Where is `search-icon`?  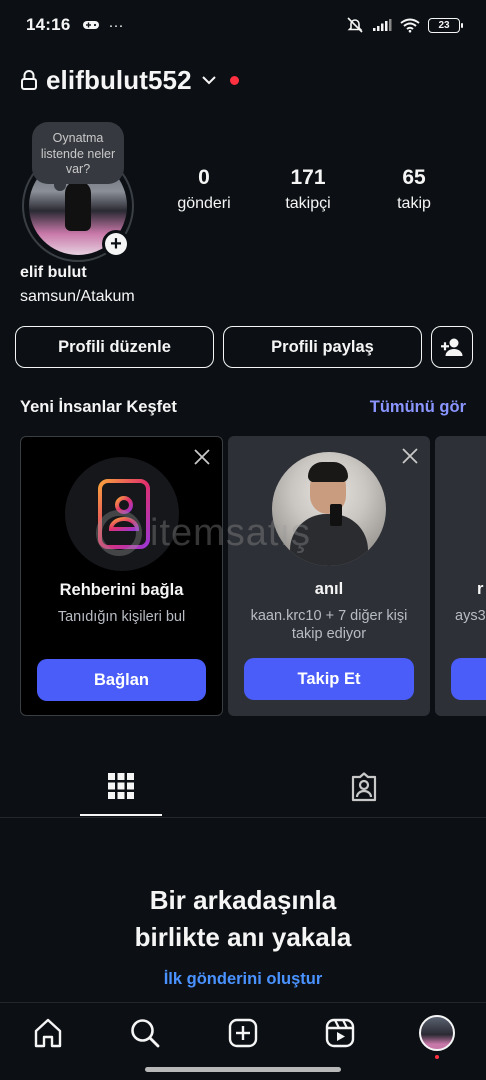 search-icon is located at coordinates (145, 1033).